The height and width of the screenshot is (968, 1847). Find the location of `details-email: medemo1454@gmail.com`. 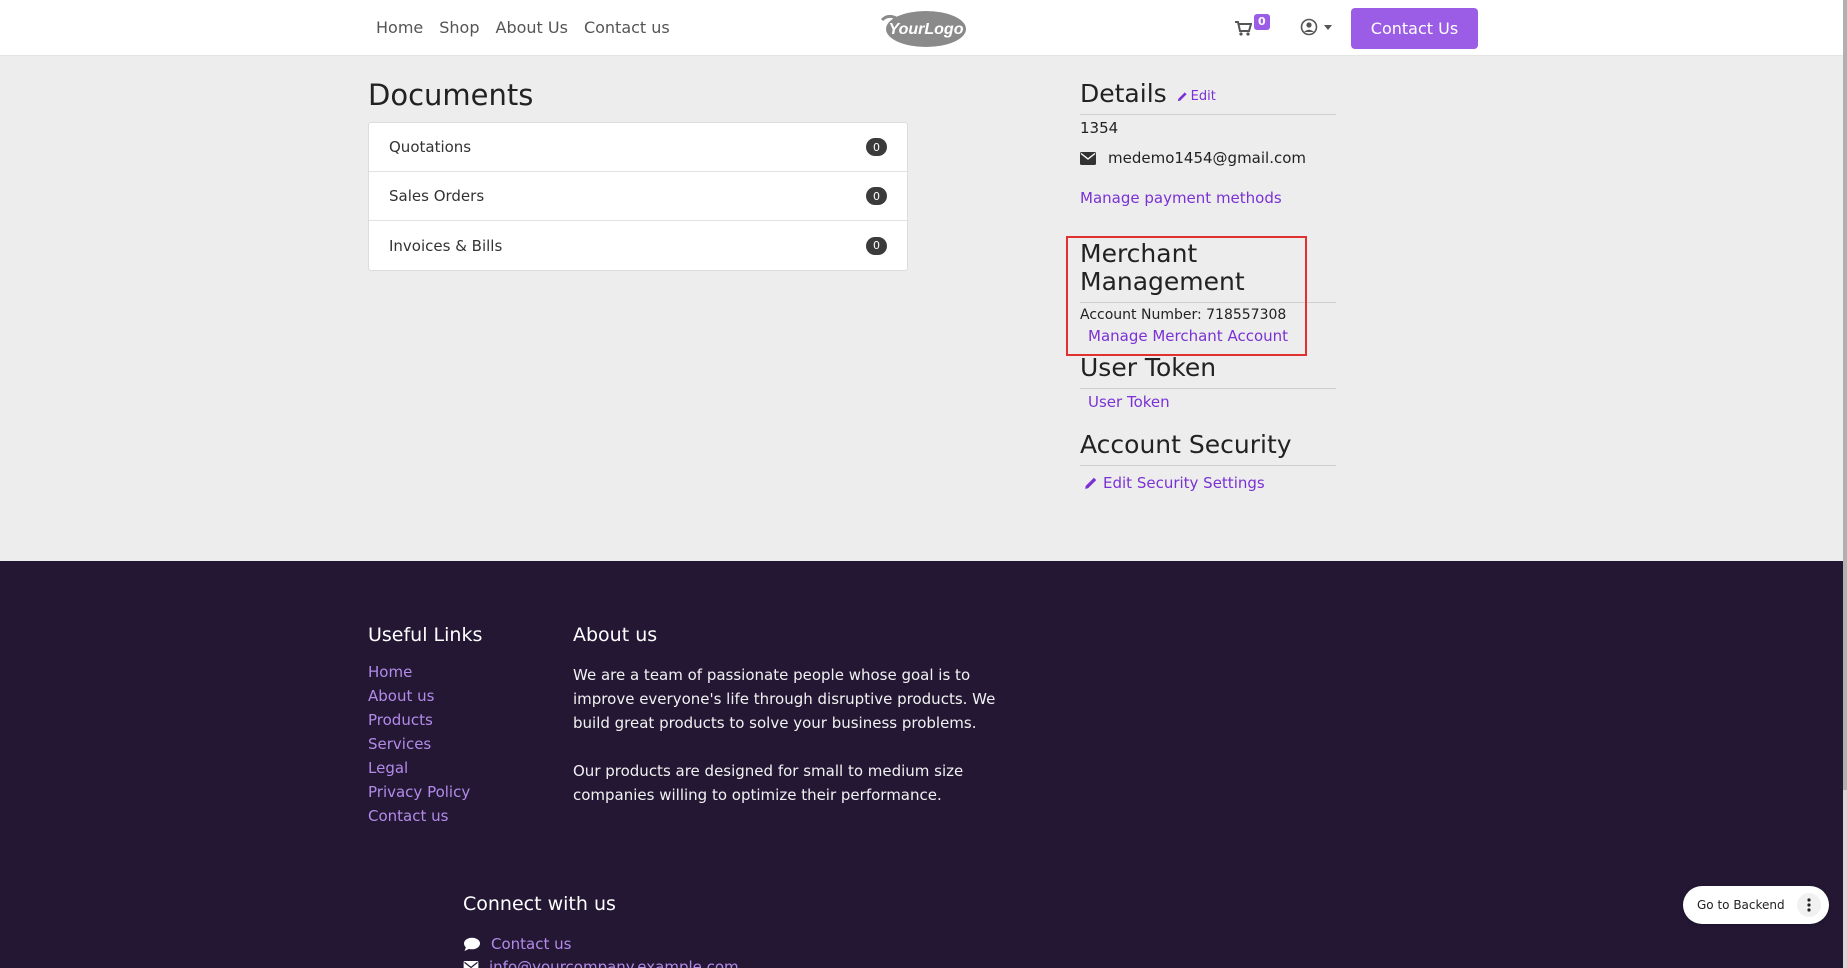

details-email: medemo1454@gmail.com is located at coordinates (1207, 158).